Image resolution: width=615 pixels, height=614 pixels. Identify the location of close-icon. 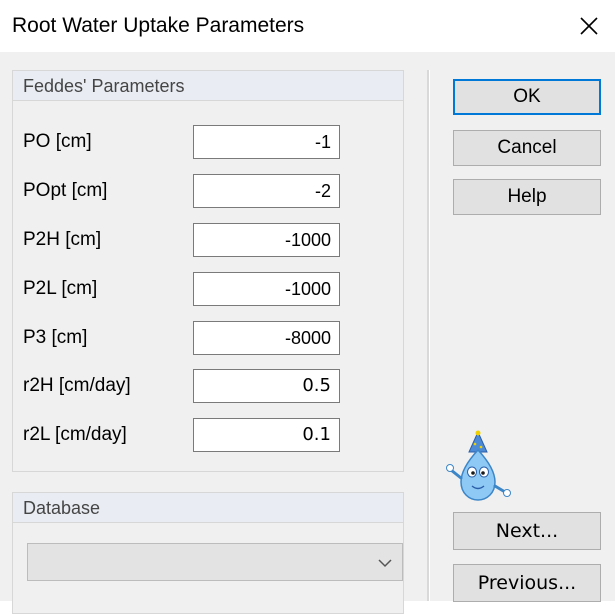
(589, 26).